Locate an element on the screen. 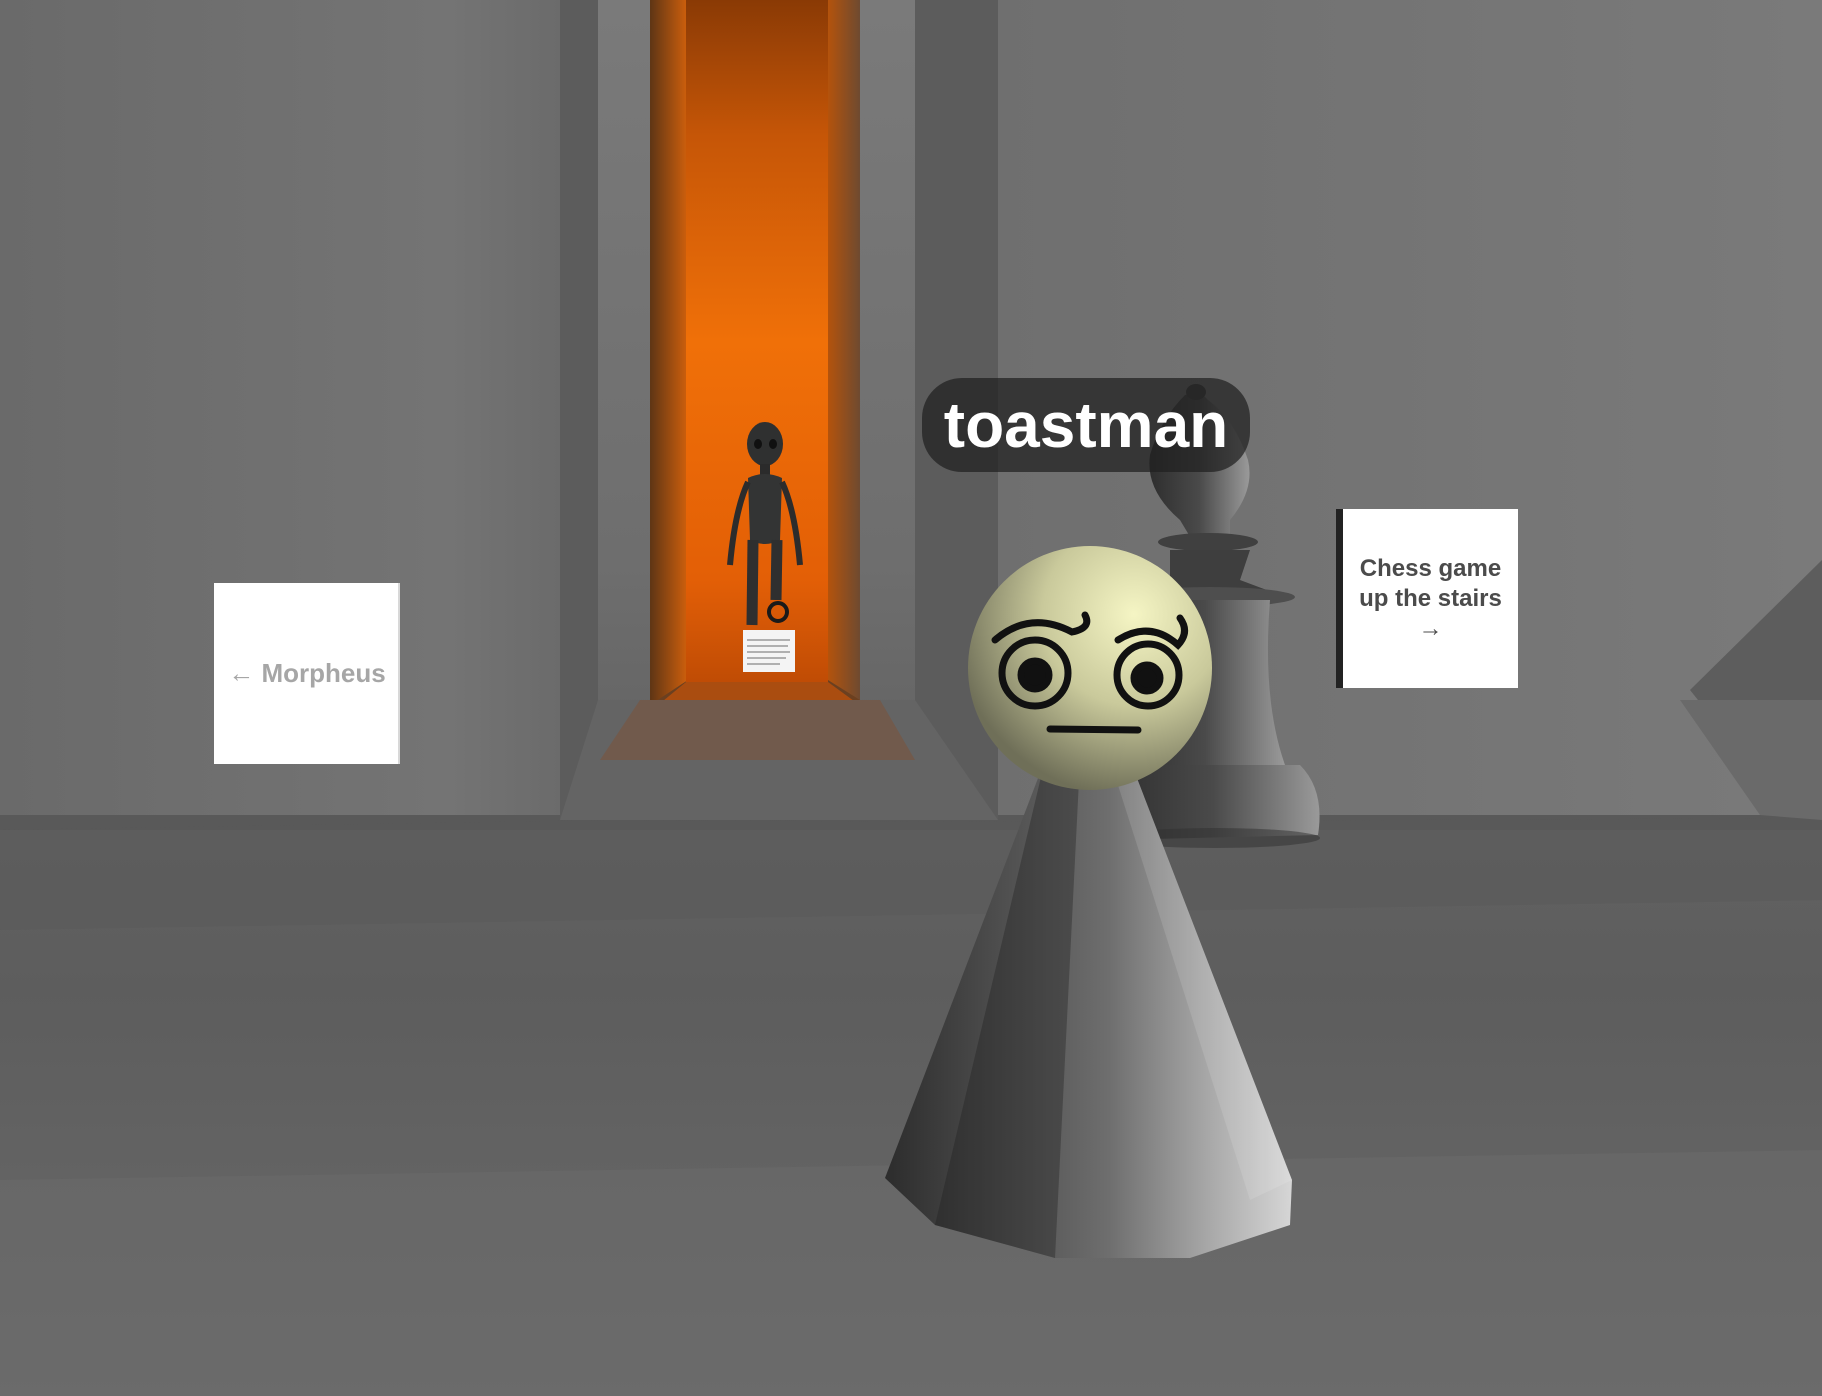 The width and height of the screenshot is (1822, 1396). sign-arrow: → is located at coordinates (1430, 628).